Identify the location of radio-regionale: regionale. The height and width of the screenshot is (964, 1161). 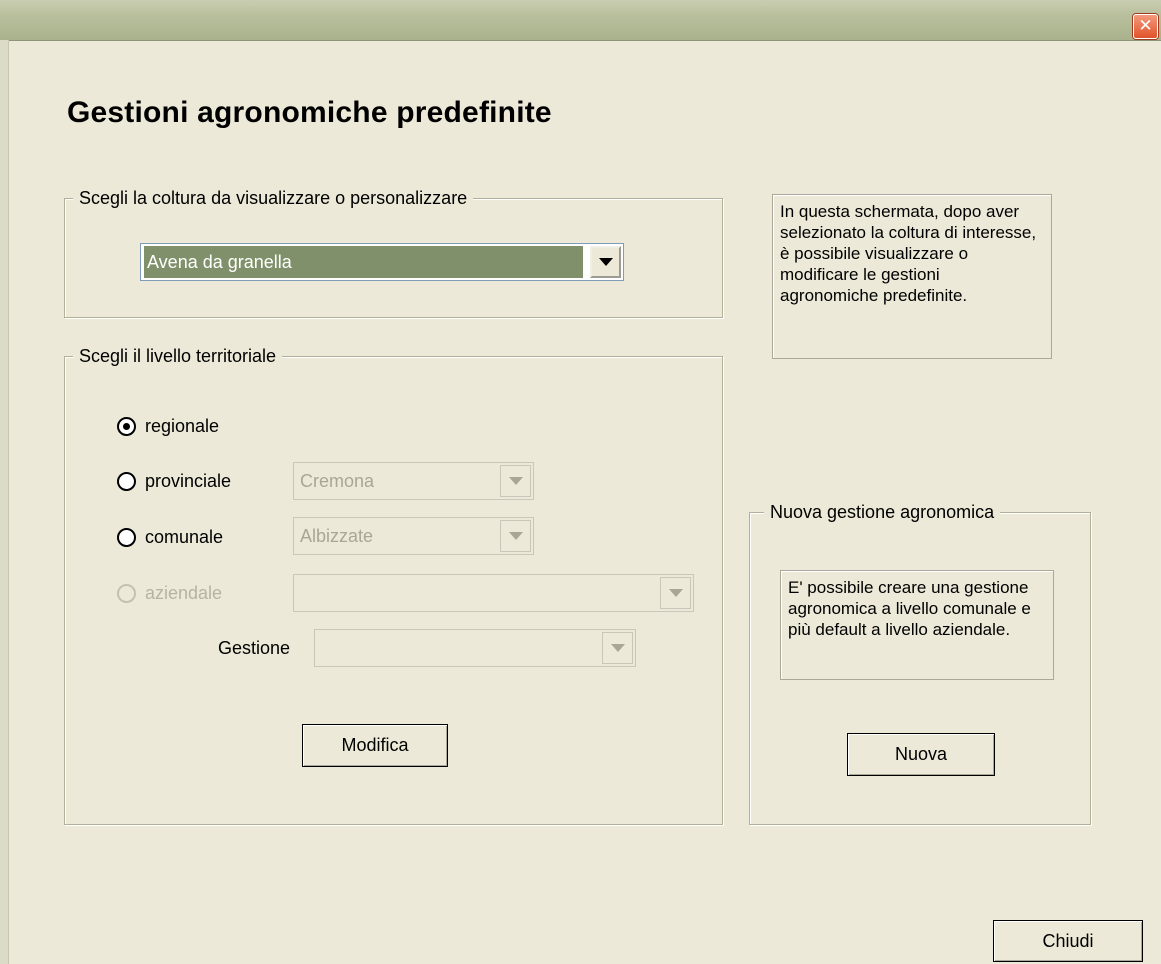
(168, 426).